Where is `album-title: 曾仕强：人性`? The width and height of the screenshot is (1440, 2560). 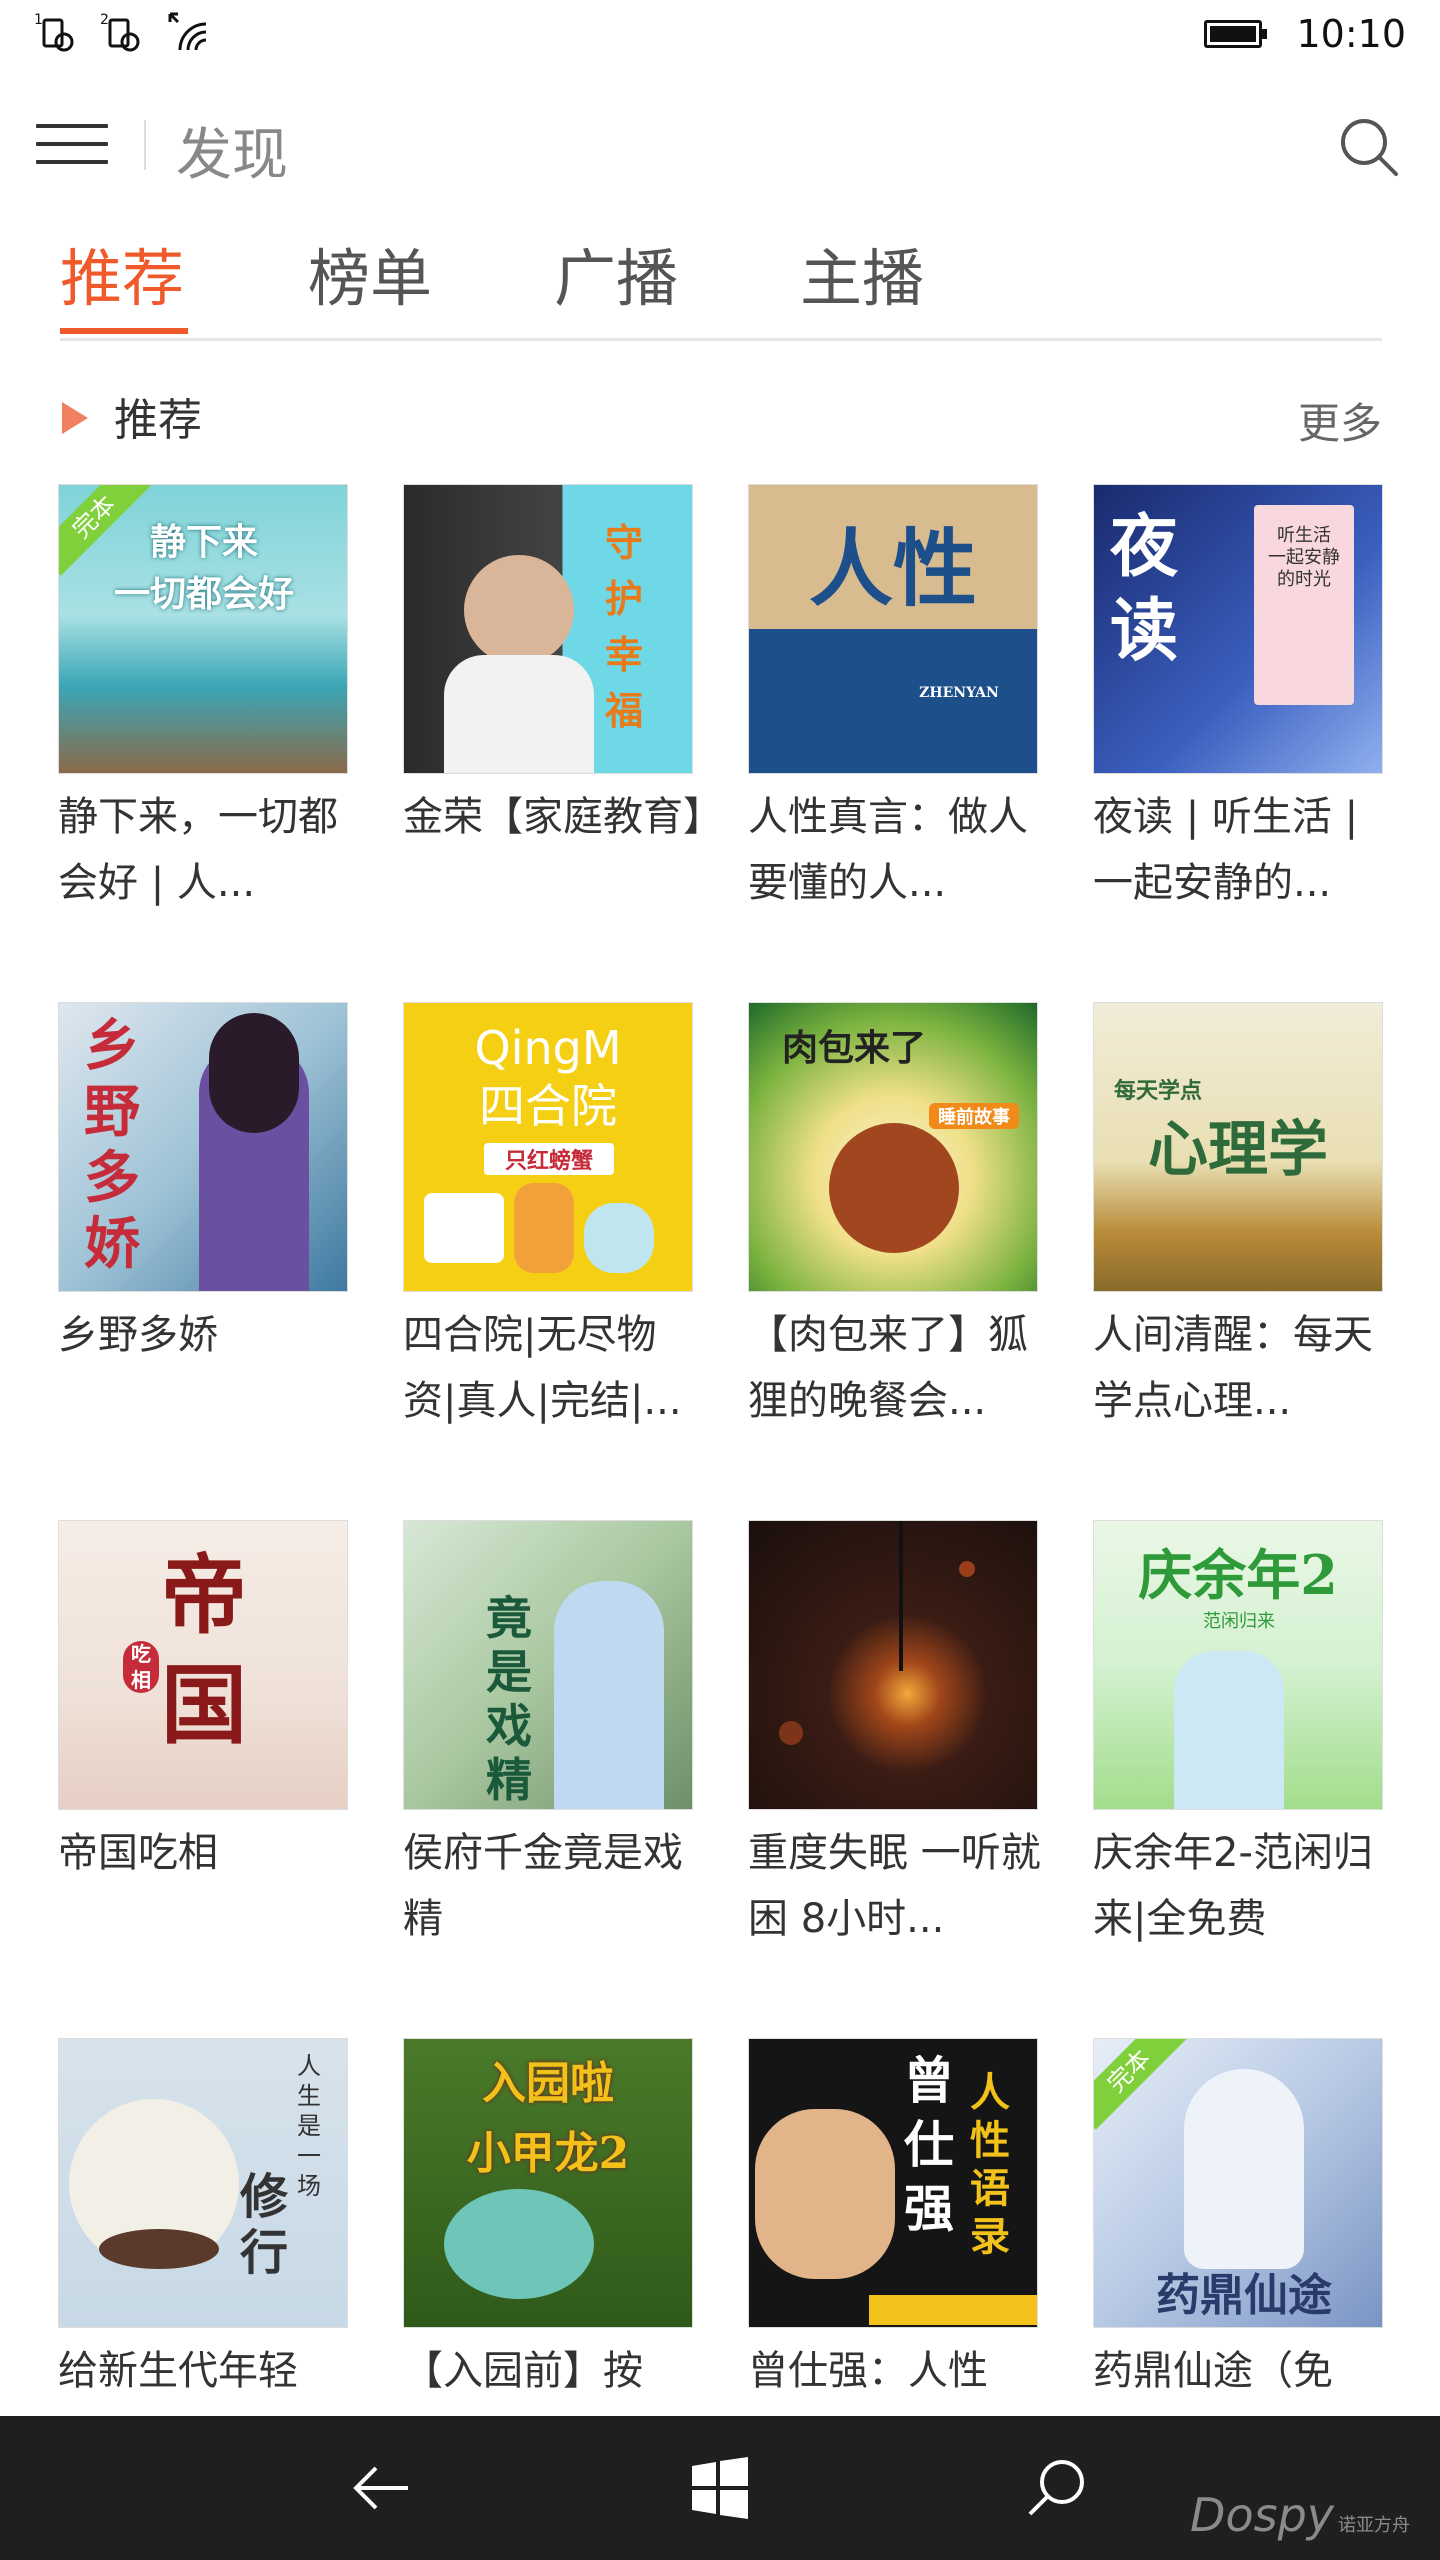 album-title: 曾仕强：人性 is located at coordinates (868, 2371).